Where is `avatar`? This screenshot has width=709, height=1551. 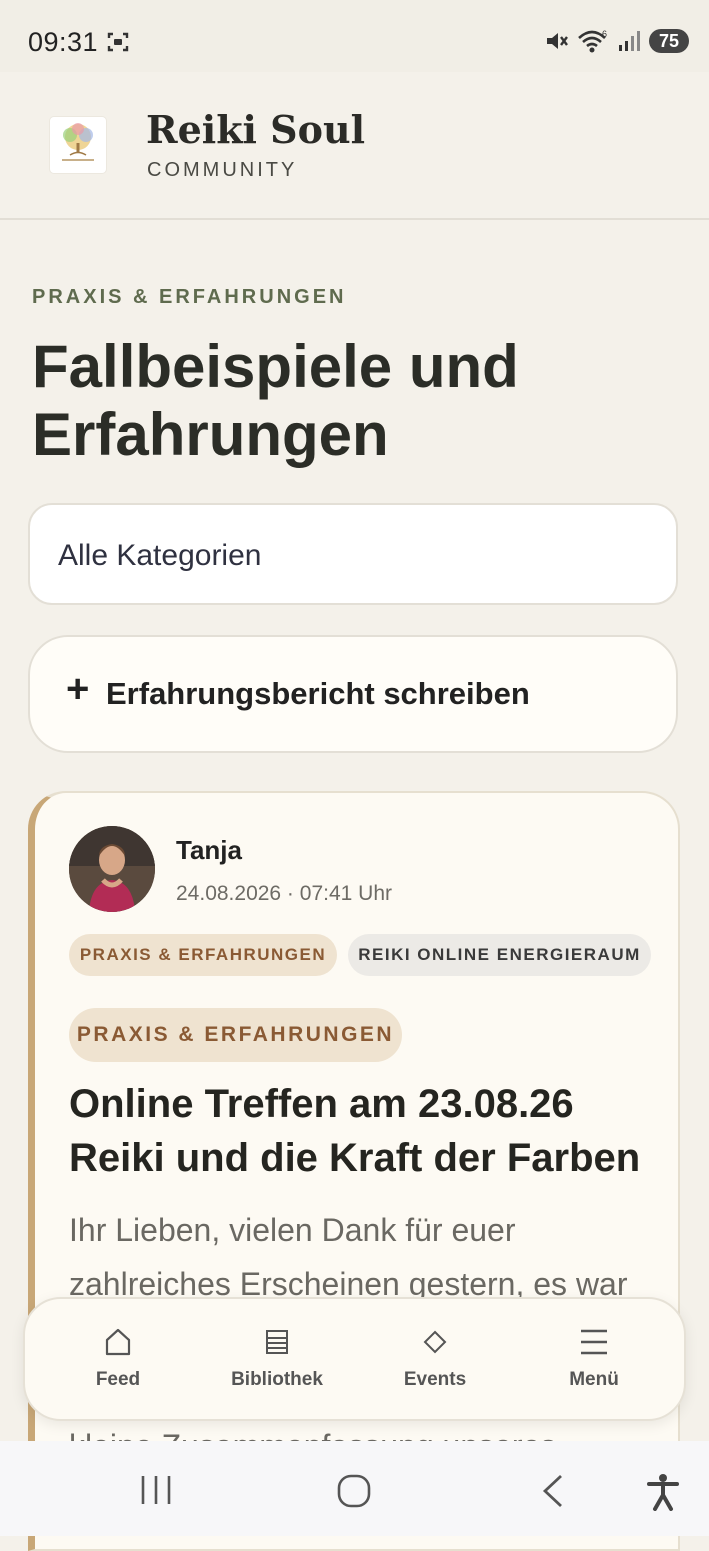
avatar is located at coordinates (112, 869).